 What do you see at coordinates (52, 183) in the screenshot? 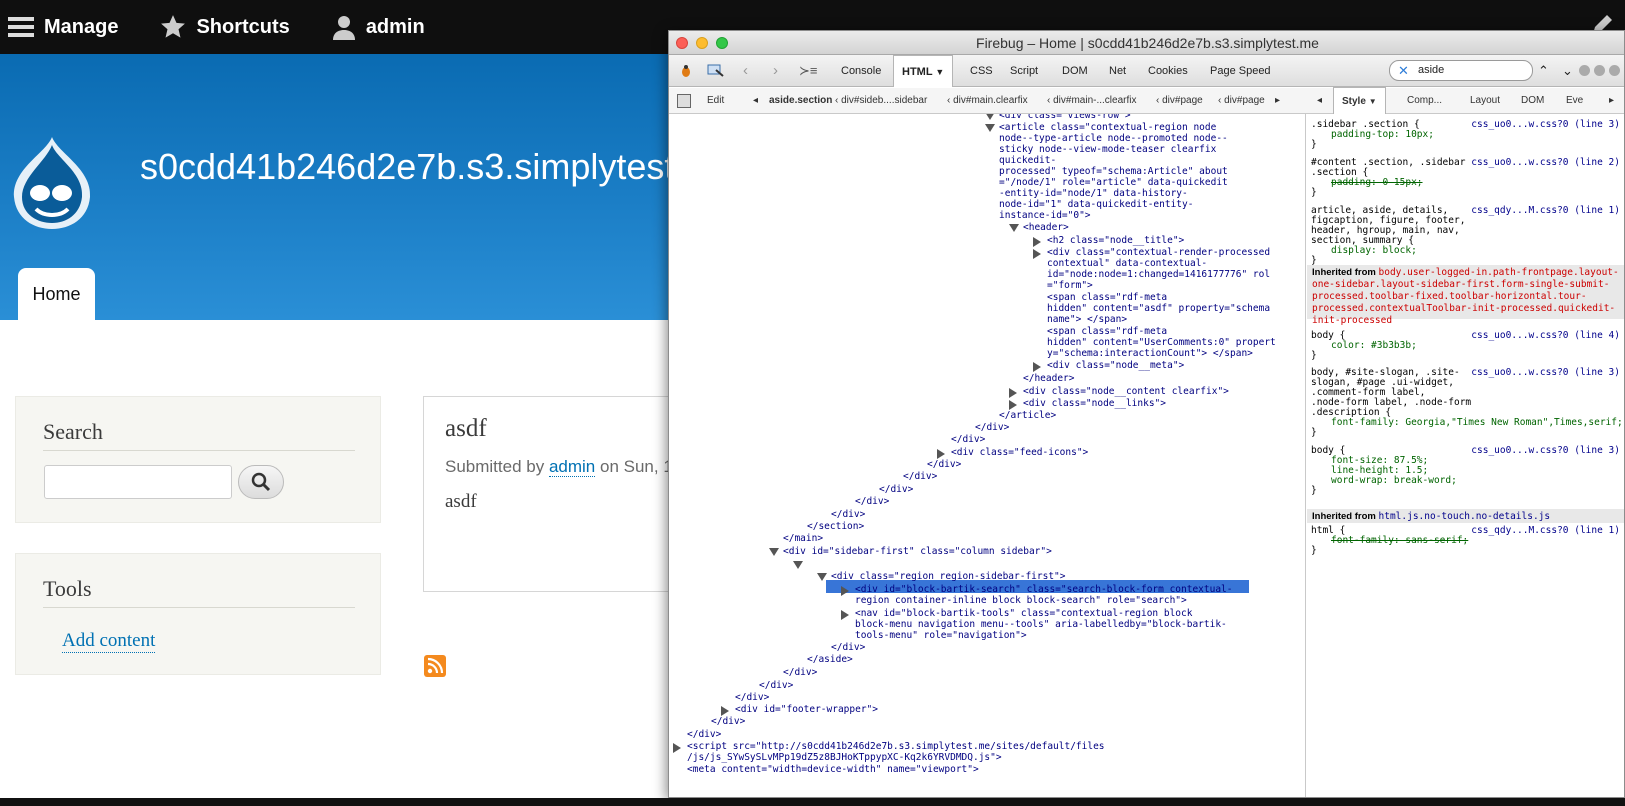
I see `drupal-logo` at bounding box center [52, 183].